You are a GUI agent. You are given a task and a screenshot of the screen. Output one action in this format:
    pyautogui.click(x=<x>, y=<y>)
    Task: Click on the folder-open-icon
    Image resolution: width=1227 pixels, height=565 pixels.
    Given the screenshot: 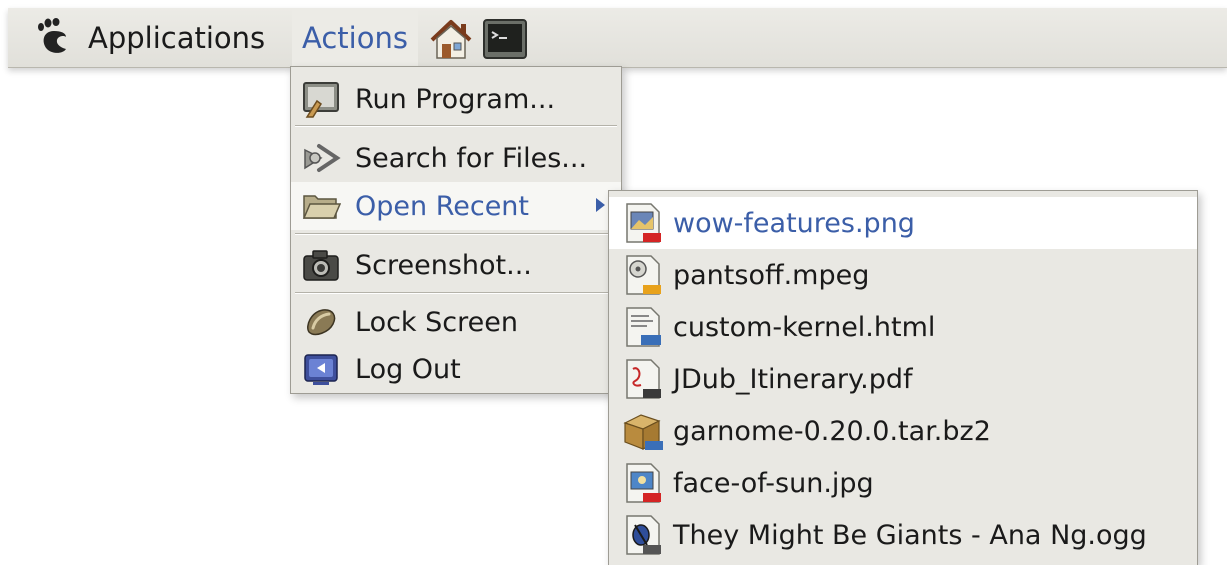 What is the action you would take?
    pyautogui.click(x=321, y=207)
    